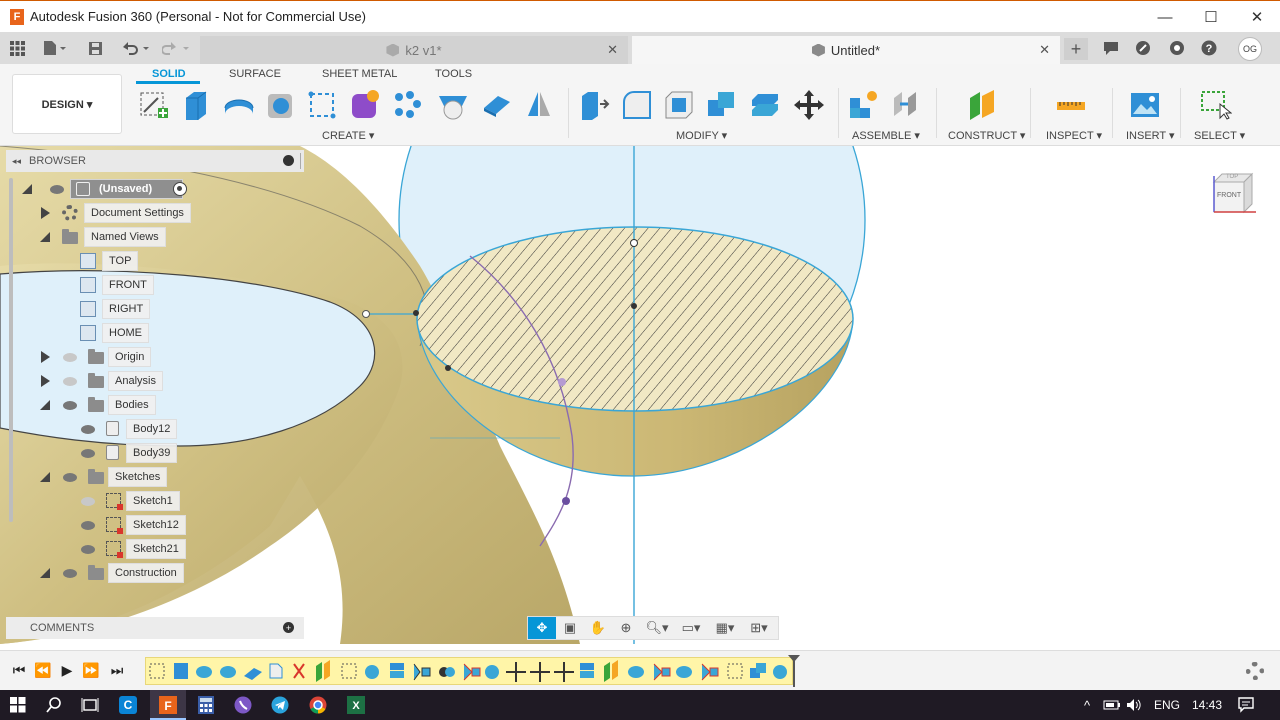 This screenshot has width=1280, height=720. Describe the element at coordinates (288, 627) in the screenshot. I see `add-comment-icon: +` at that location.